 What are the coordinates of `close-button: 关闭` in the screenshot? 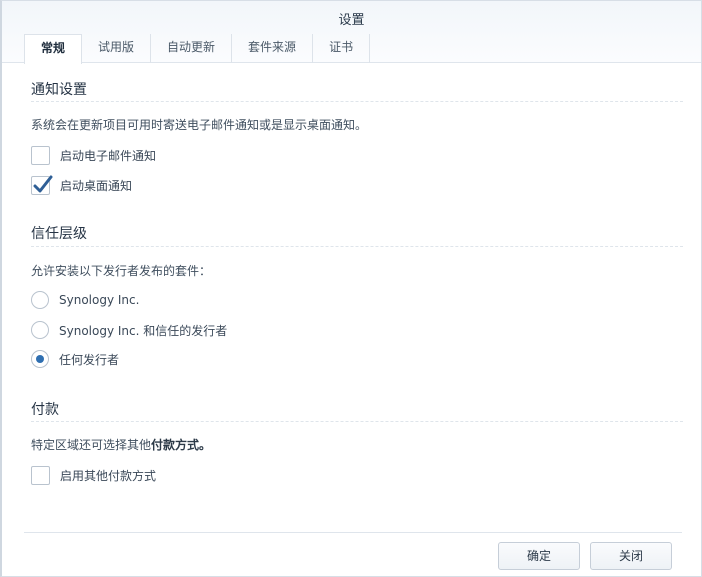 It's located at (631, 556).